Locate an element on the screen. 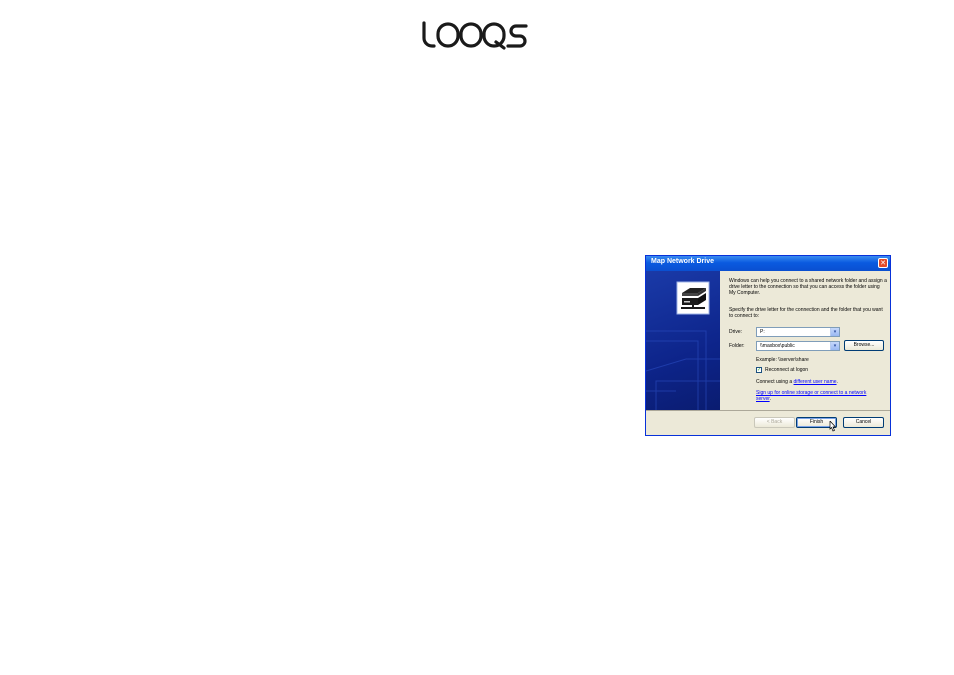  dialog-title: Map Network Drive is located at coordinates (683, 261).